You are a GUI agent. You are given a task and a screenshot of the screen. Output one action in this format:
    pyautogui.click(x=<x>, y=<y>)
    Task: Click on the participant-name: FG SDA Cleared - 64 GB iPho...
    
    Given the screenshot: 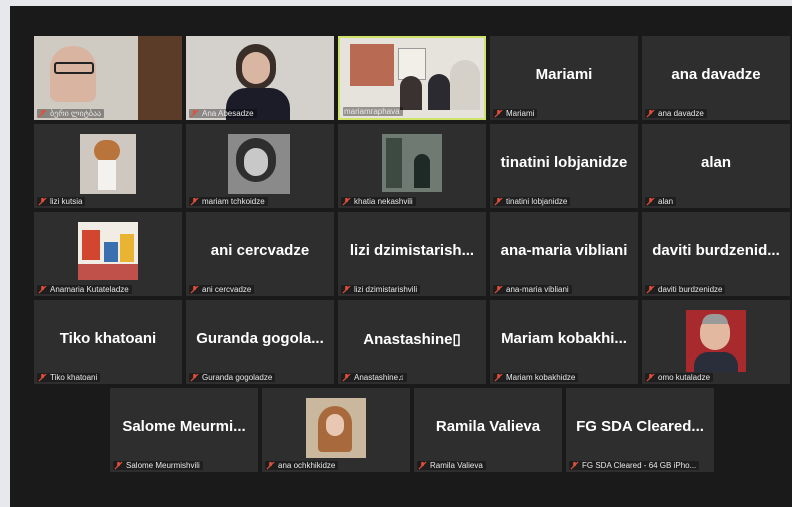 What is the action you would take?
    pyautogui.click(x=639, y=465)
    